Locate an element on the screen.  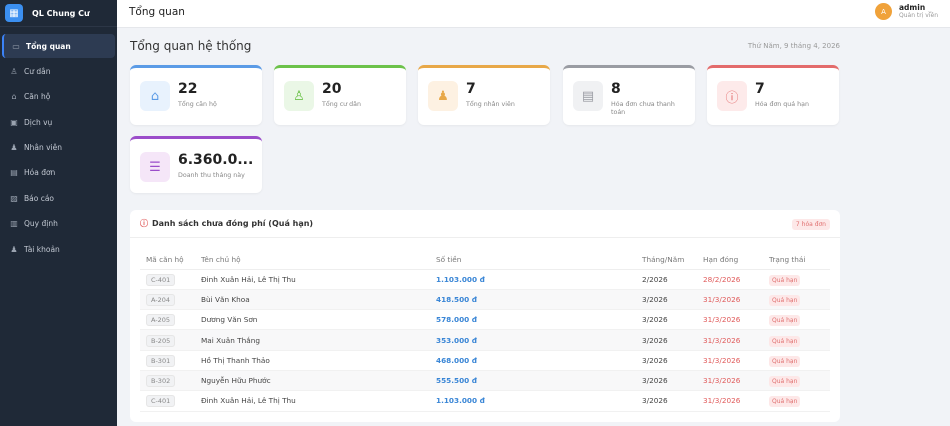
stat-card: ♟ 7 Tổng nhân viên is located at coordinates (484, 95).